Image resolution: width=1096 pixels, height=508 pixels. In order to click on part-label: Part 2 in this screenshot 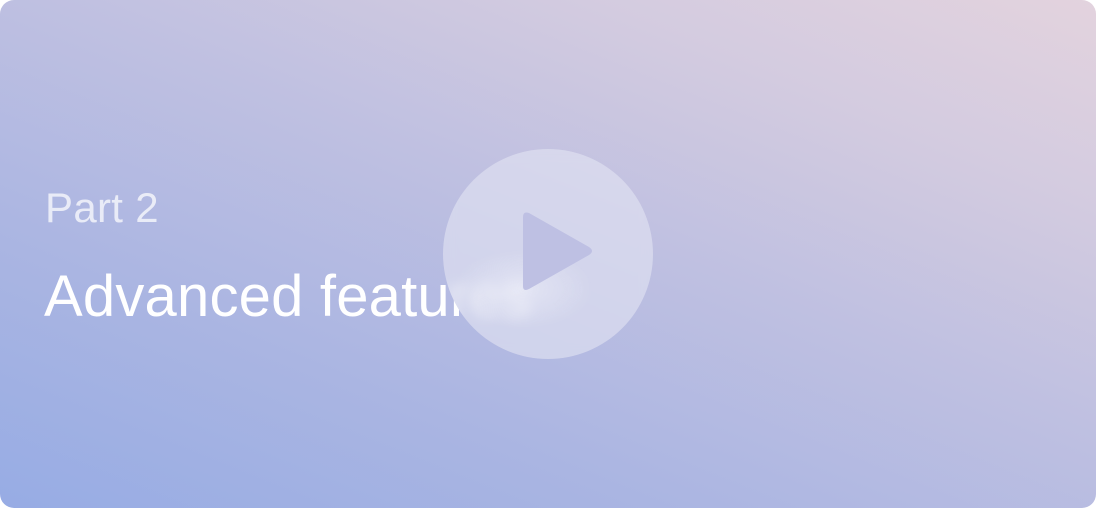, I will do `click(102, 207)`.